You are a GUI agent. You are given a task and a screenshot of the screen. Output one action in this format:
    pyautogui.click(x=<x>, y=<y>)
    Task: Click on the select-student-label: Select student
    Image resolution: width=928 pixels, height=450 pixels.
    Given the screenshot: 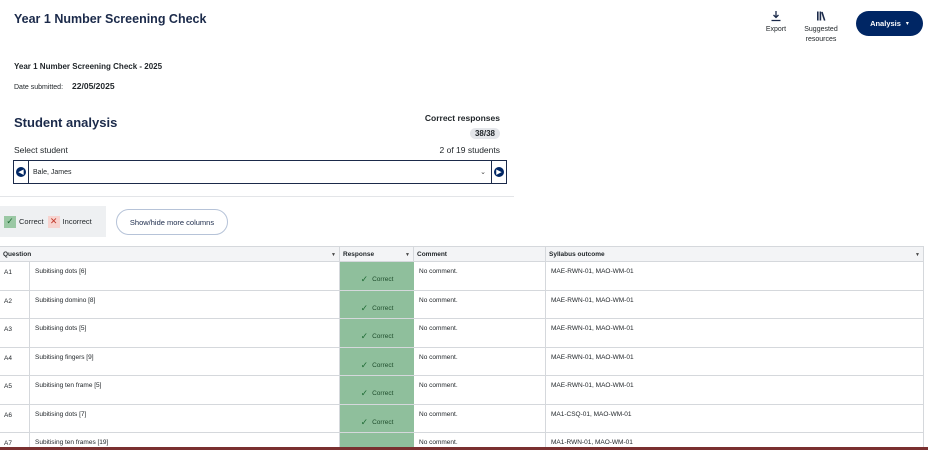 What is the action you would take?
    pyautogui.click(x=41, y=150)
    